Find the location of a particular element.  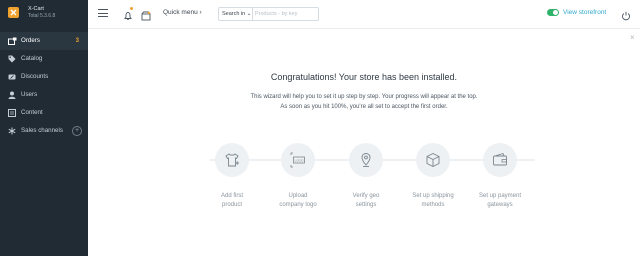

storefront-toggle is located at coordinates (553, 12).